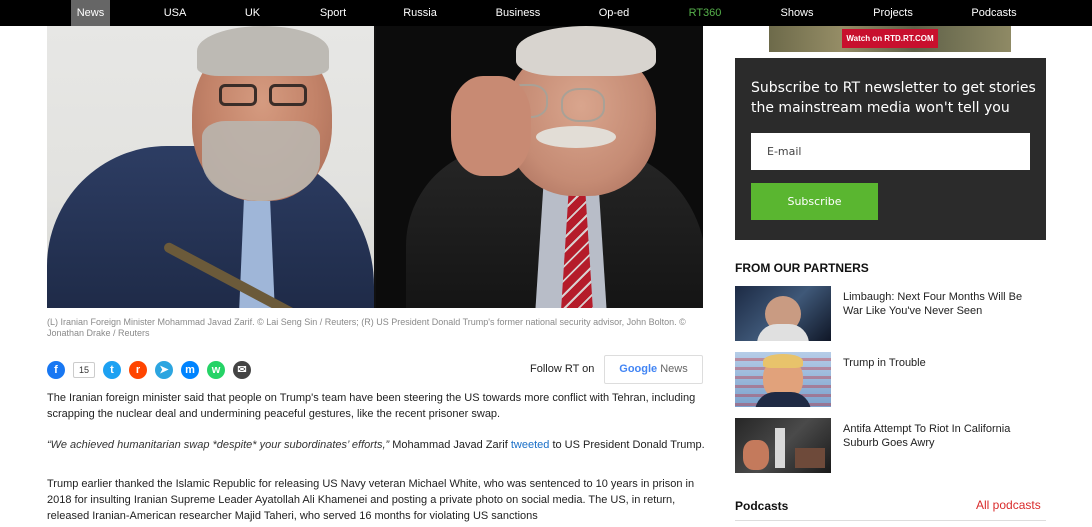  What do you see at coordinates (890, 151) in the screenshot?
I see `email-field` at bounding box center [890, 151].